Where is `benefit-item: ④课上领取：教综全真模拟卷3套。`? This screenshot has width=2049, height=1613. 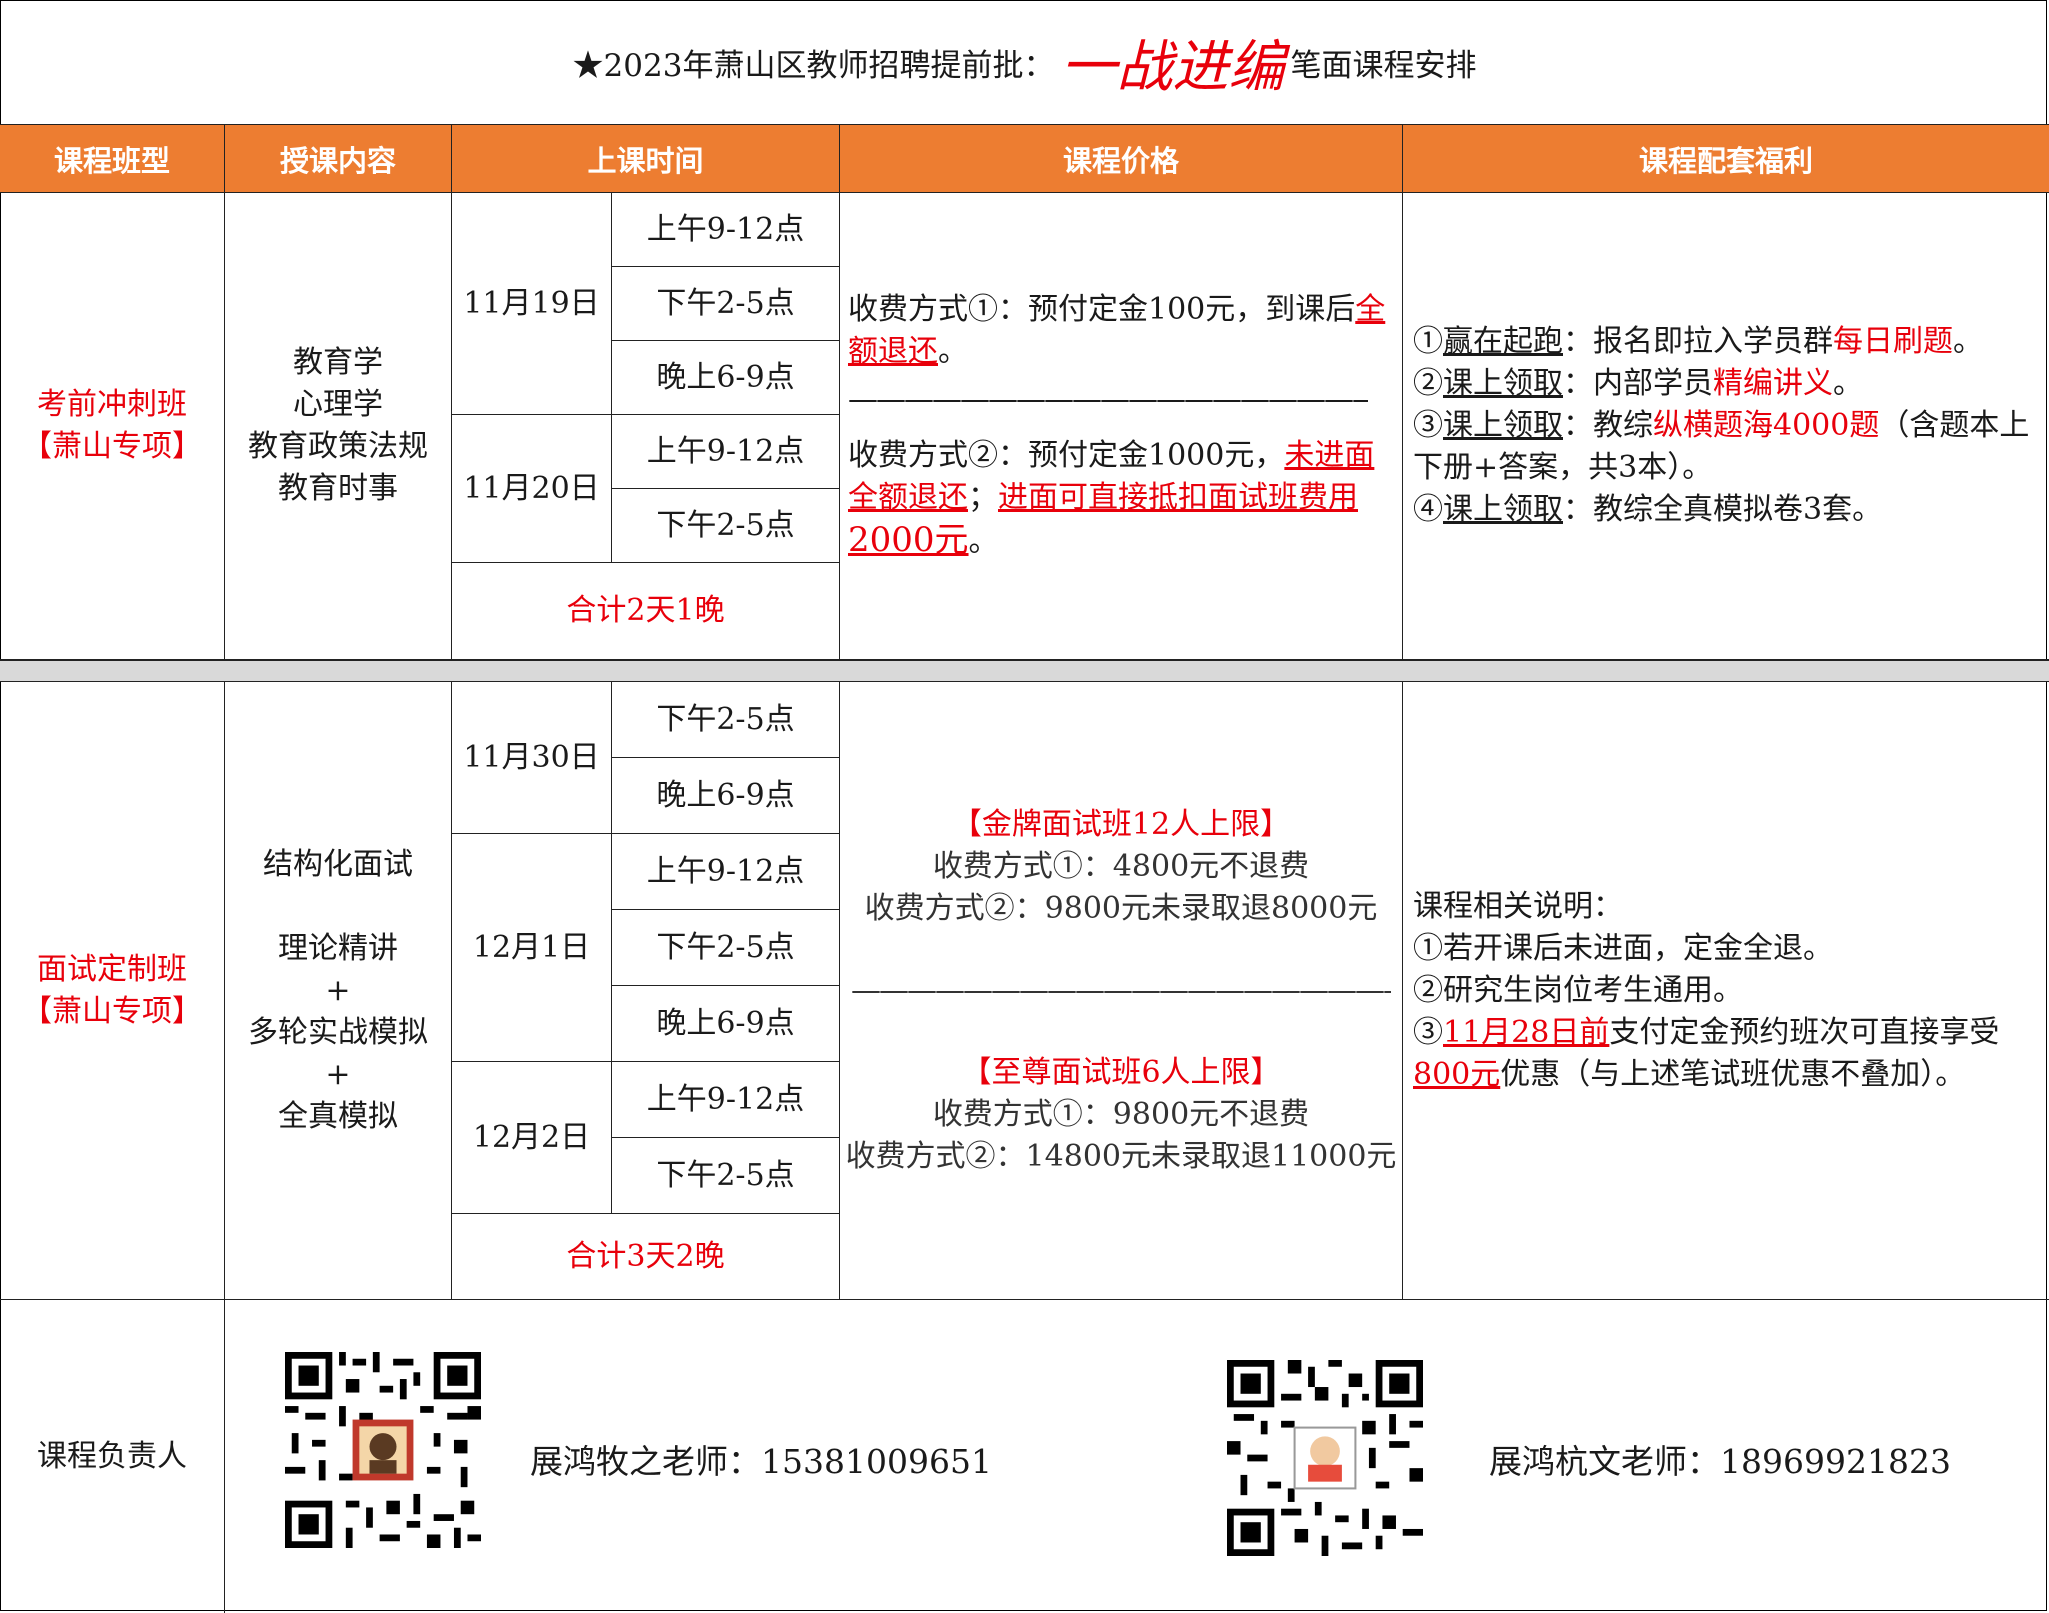 benefit-item: ④课上领取：教综全真模拟卷3套。 is located at coordinates (1648, 509).